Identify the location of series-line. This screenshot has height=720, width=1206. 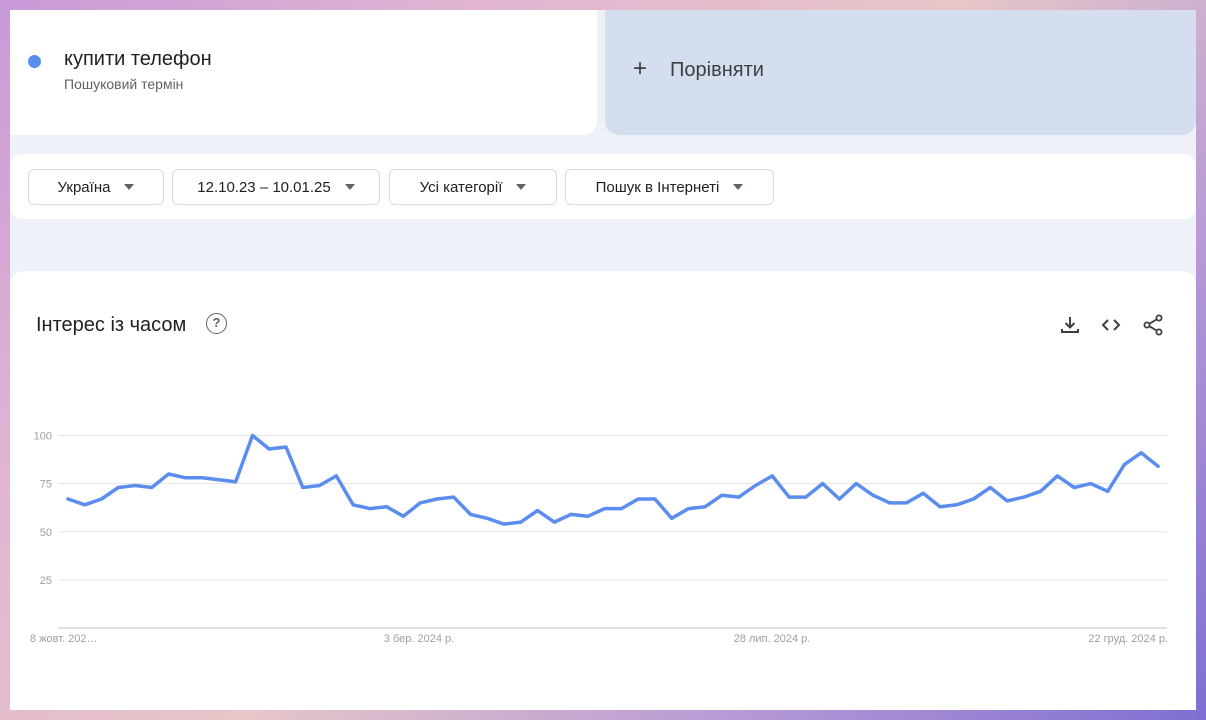
(613, 479).